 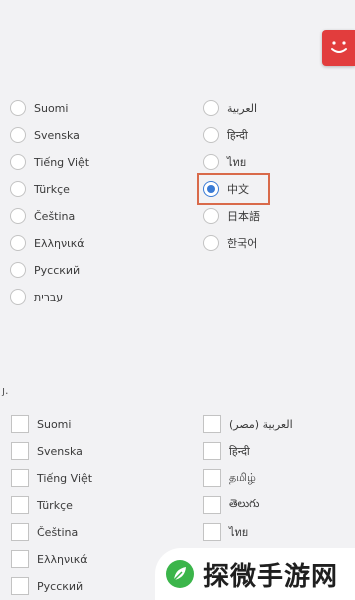 What do you see at coordinates (242, 243) in the screenshot?
I see `option-label: 한국어` at bounding box center [242, 243].